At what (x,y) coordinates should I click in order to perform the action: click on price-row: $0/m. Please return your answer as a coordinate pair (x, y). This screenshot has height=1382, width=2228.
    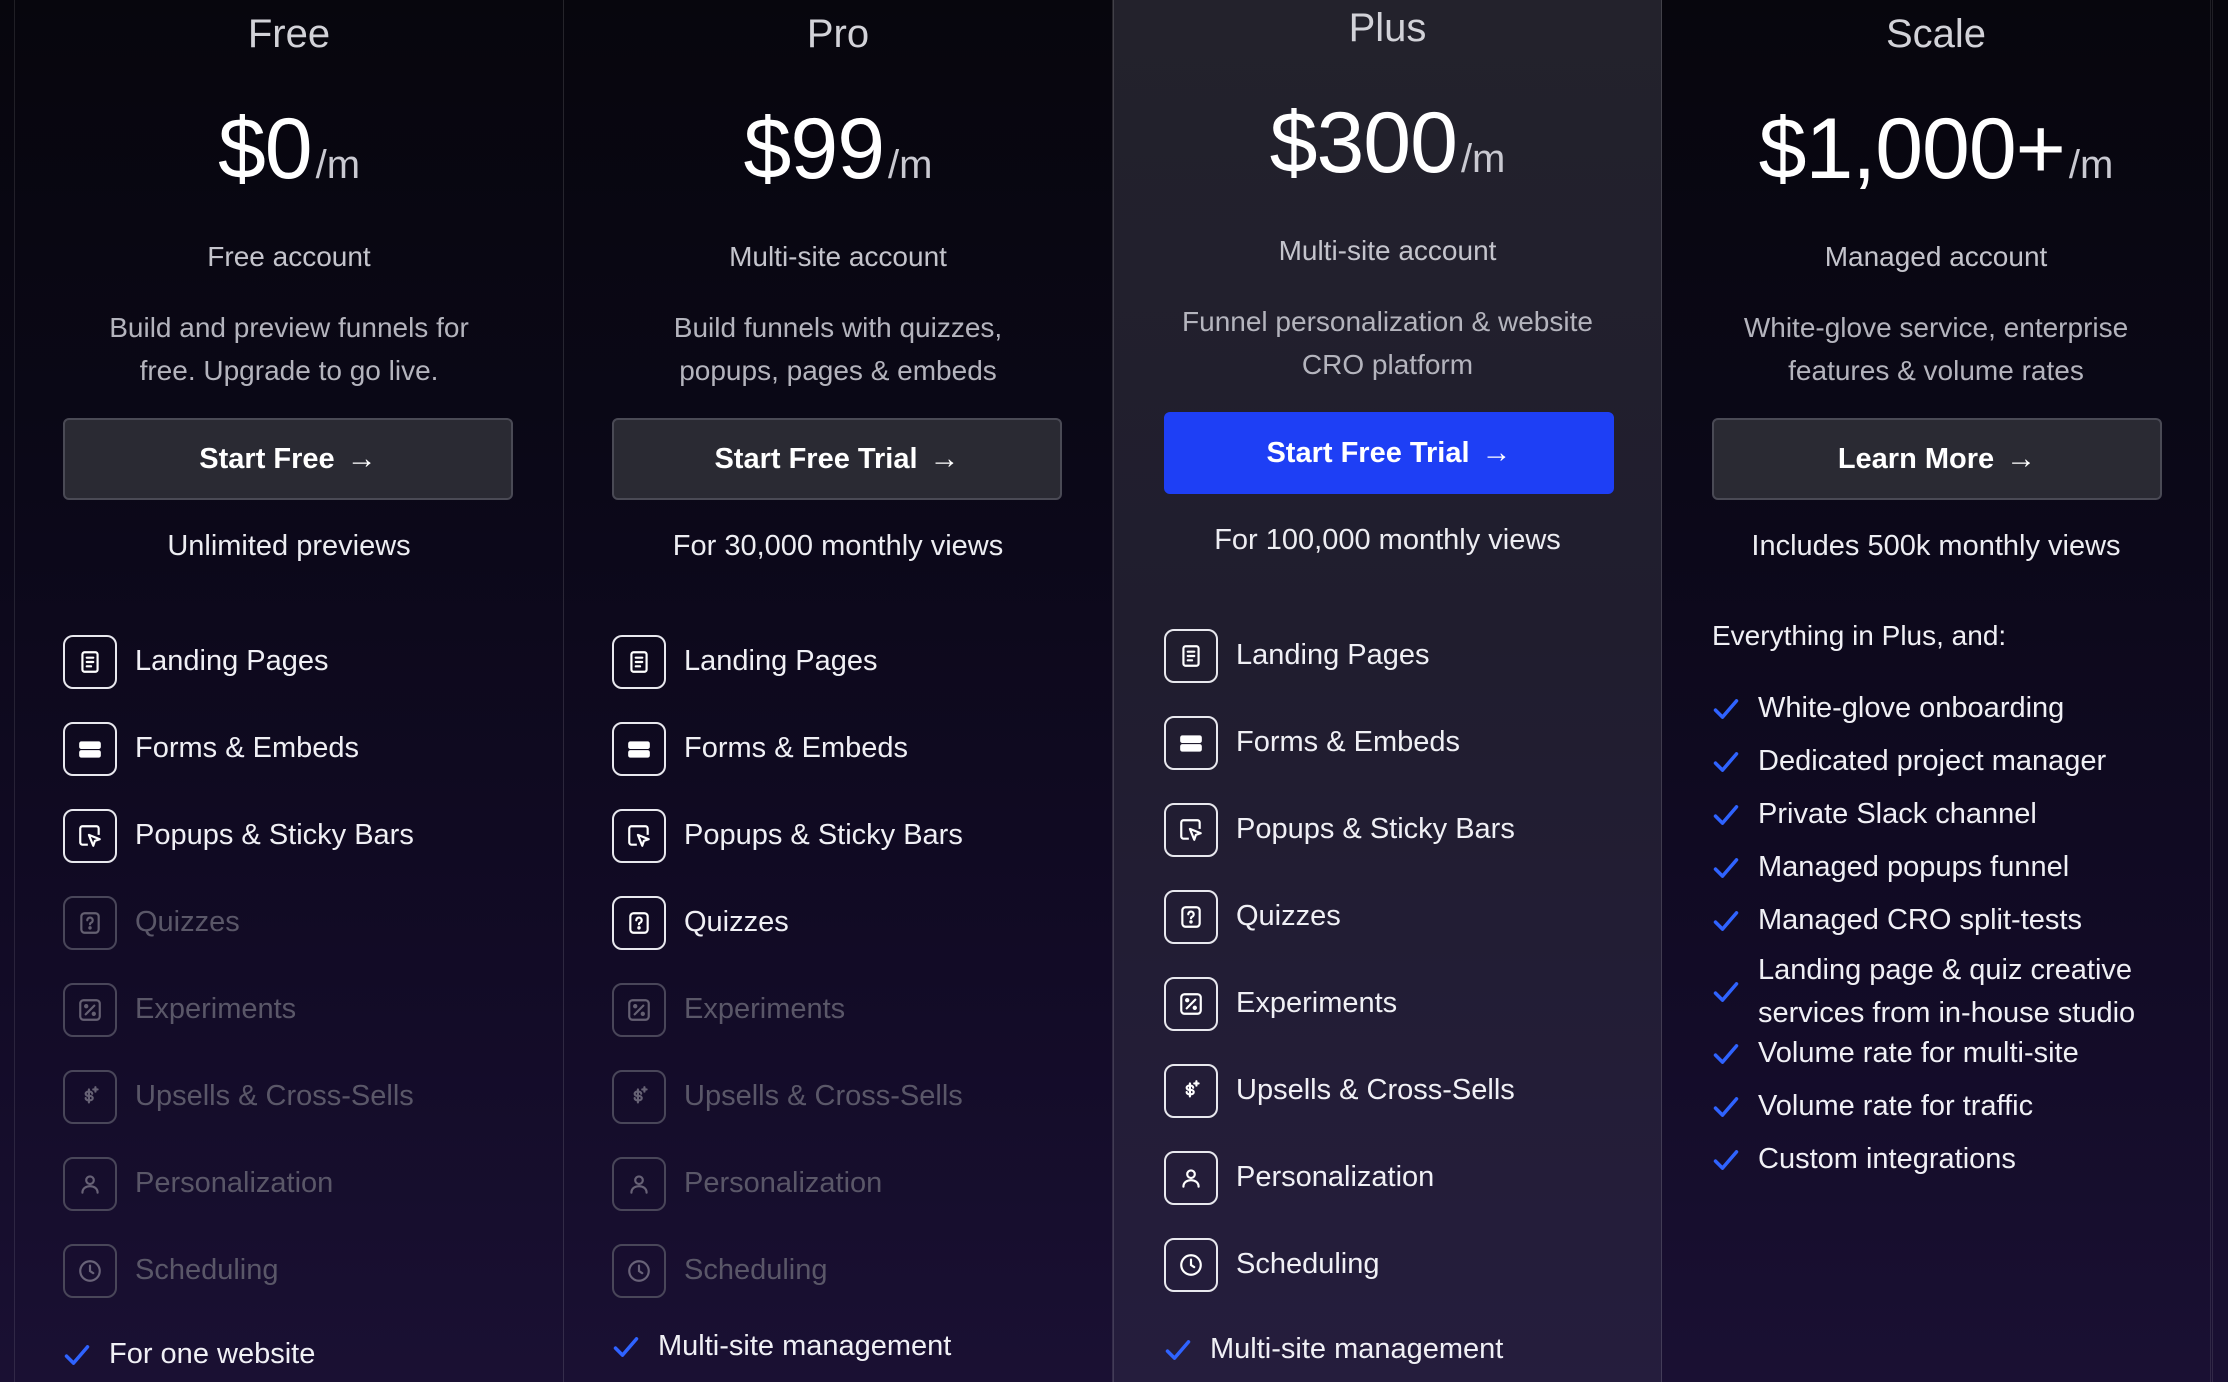
    Looking at the image, I should click on (289, 149).